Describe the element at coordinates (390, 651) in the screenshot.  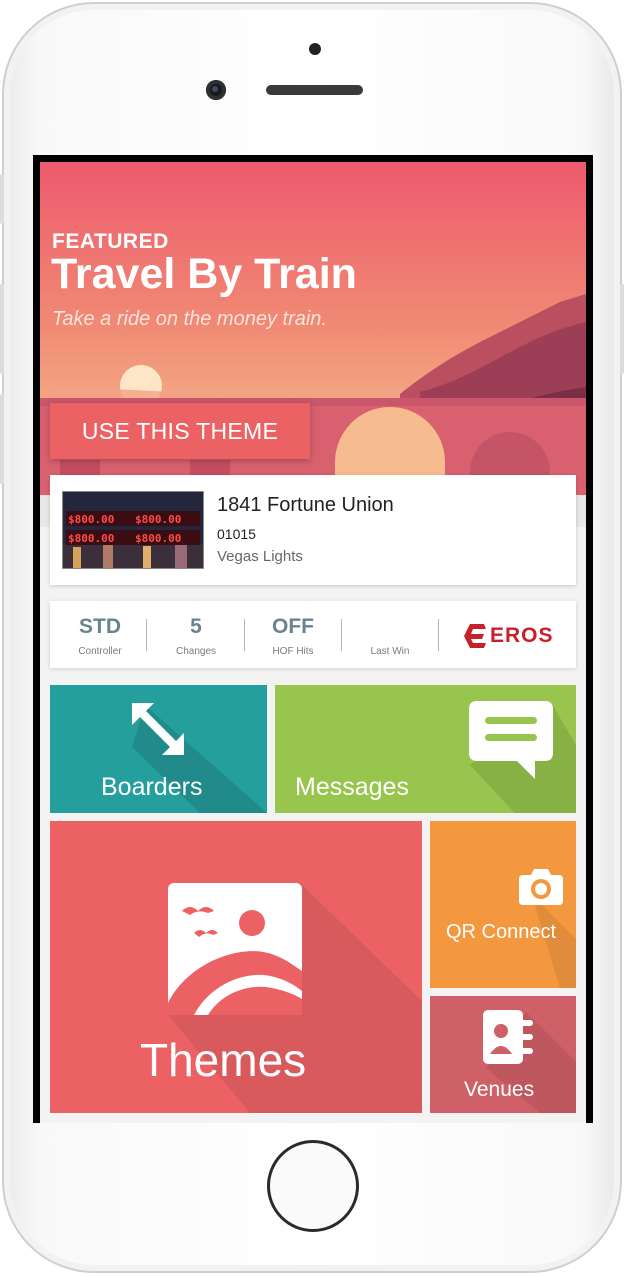
I see `stat-label: Last Win` at that location.